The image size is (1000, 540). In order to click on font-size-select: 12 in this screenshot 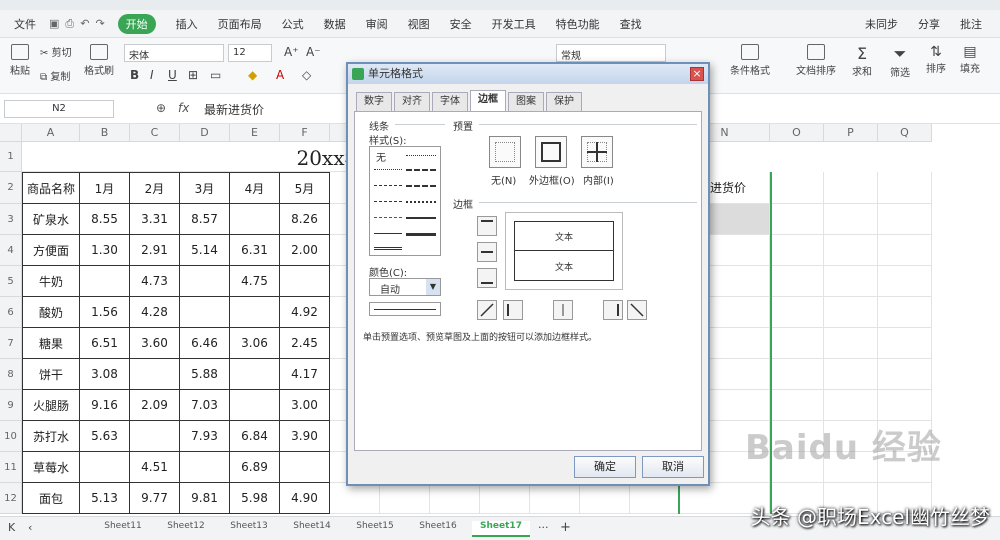, I will do `click(250, 53)`.